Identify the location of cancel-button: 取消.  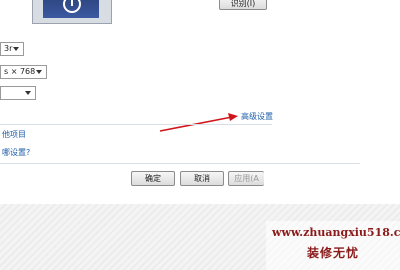
(202, 178).